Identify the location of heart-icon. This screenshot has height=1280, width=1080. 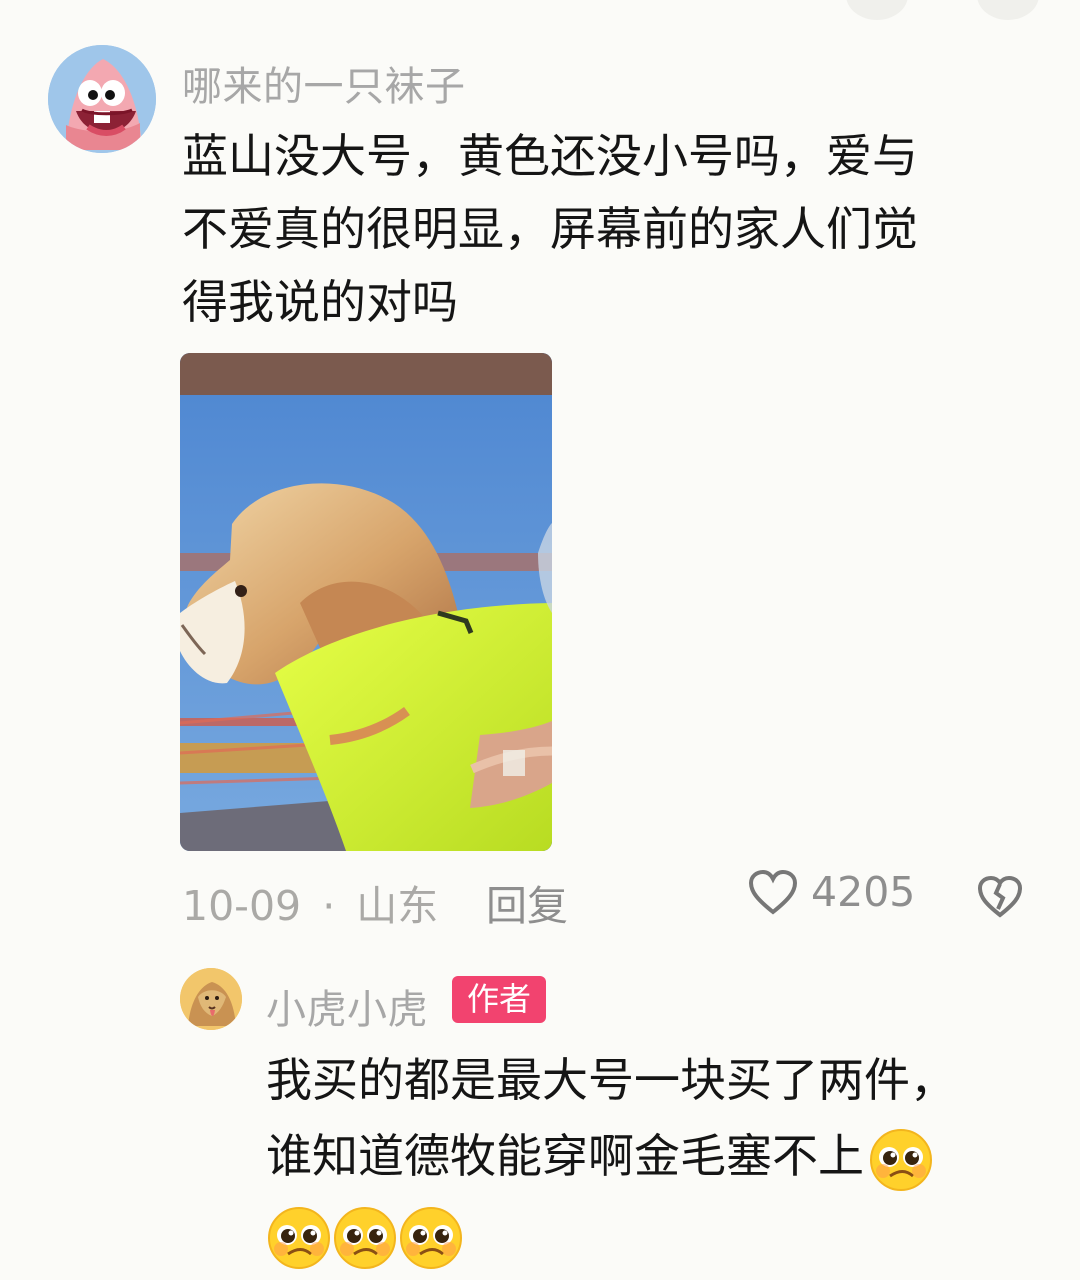
(773, 892).